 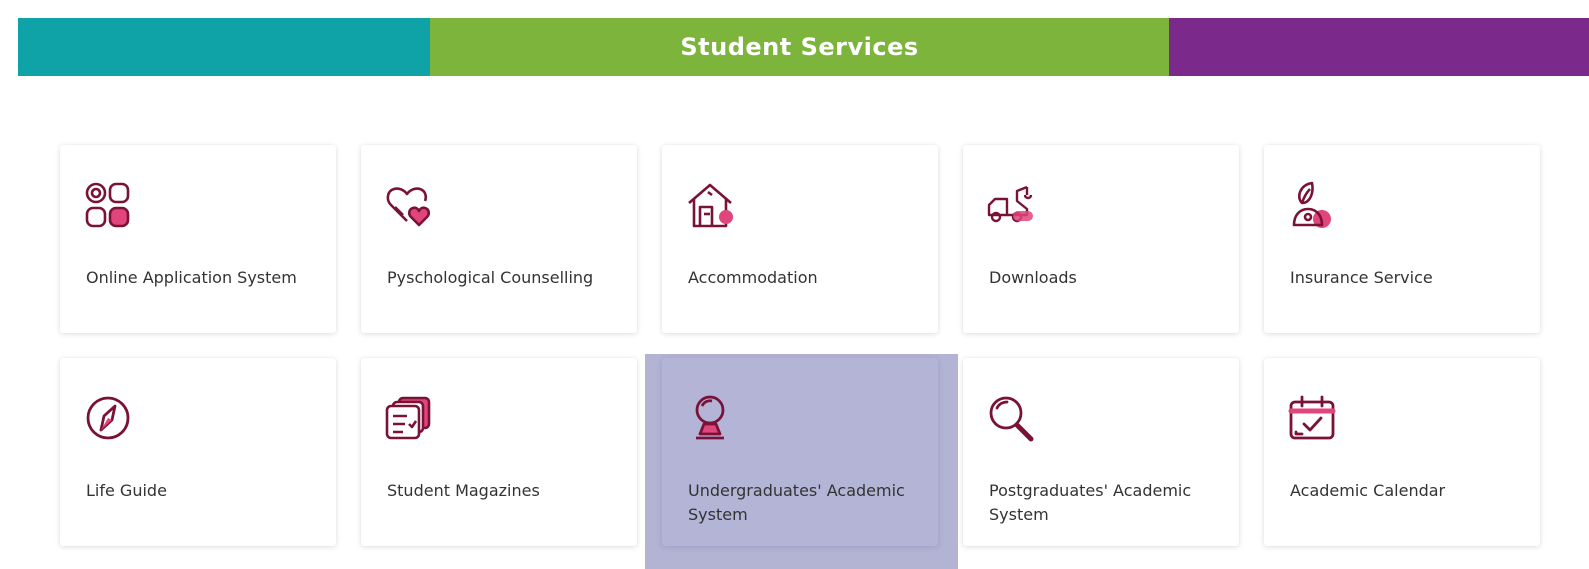 I want to click on service-card-online-application: Online Application System, so click(x=198, y=239).